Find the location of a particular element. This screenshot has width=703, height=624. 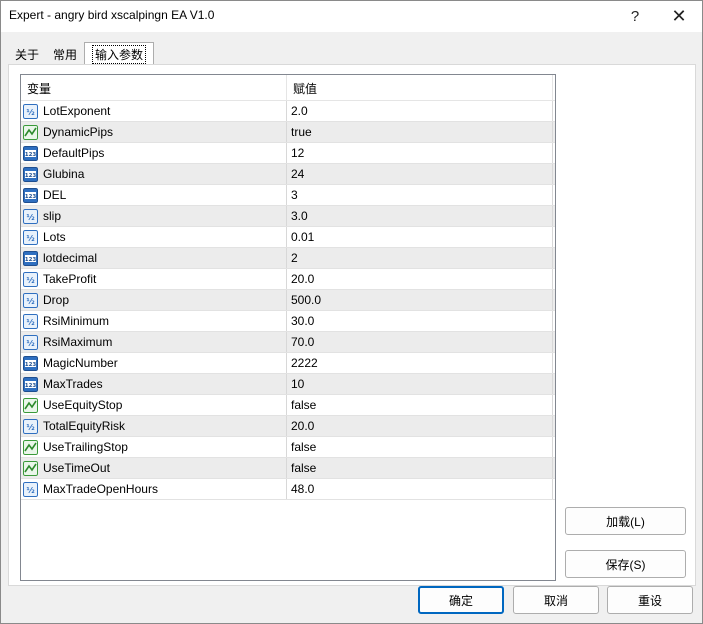

grid-header: 变量 赋值 is located at coordinates (288, 88).